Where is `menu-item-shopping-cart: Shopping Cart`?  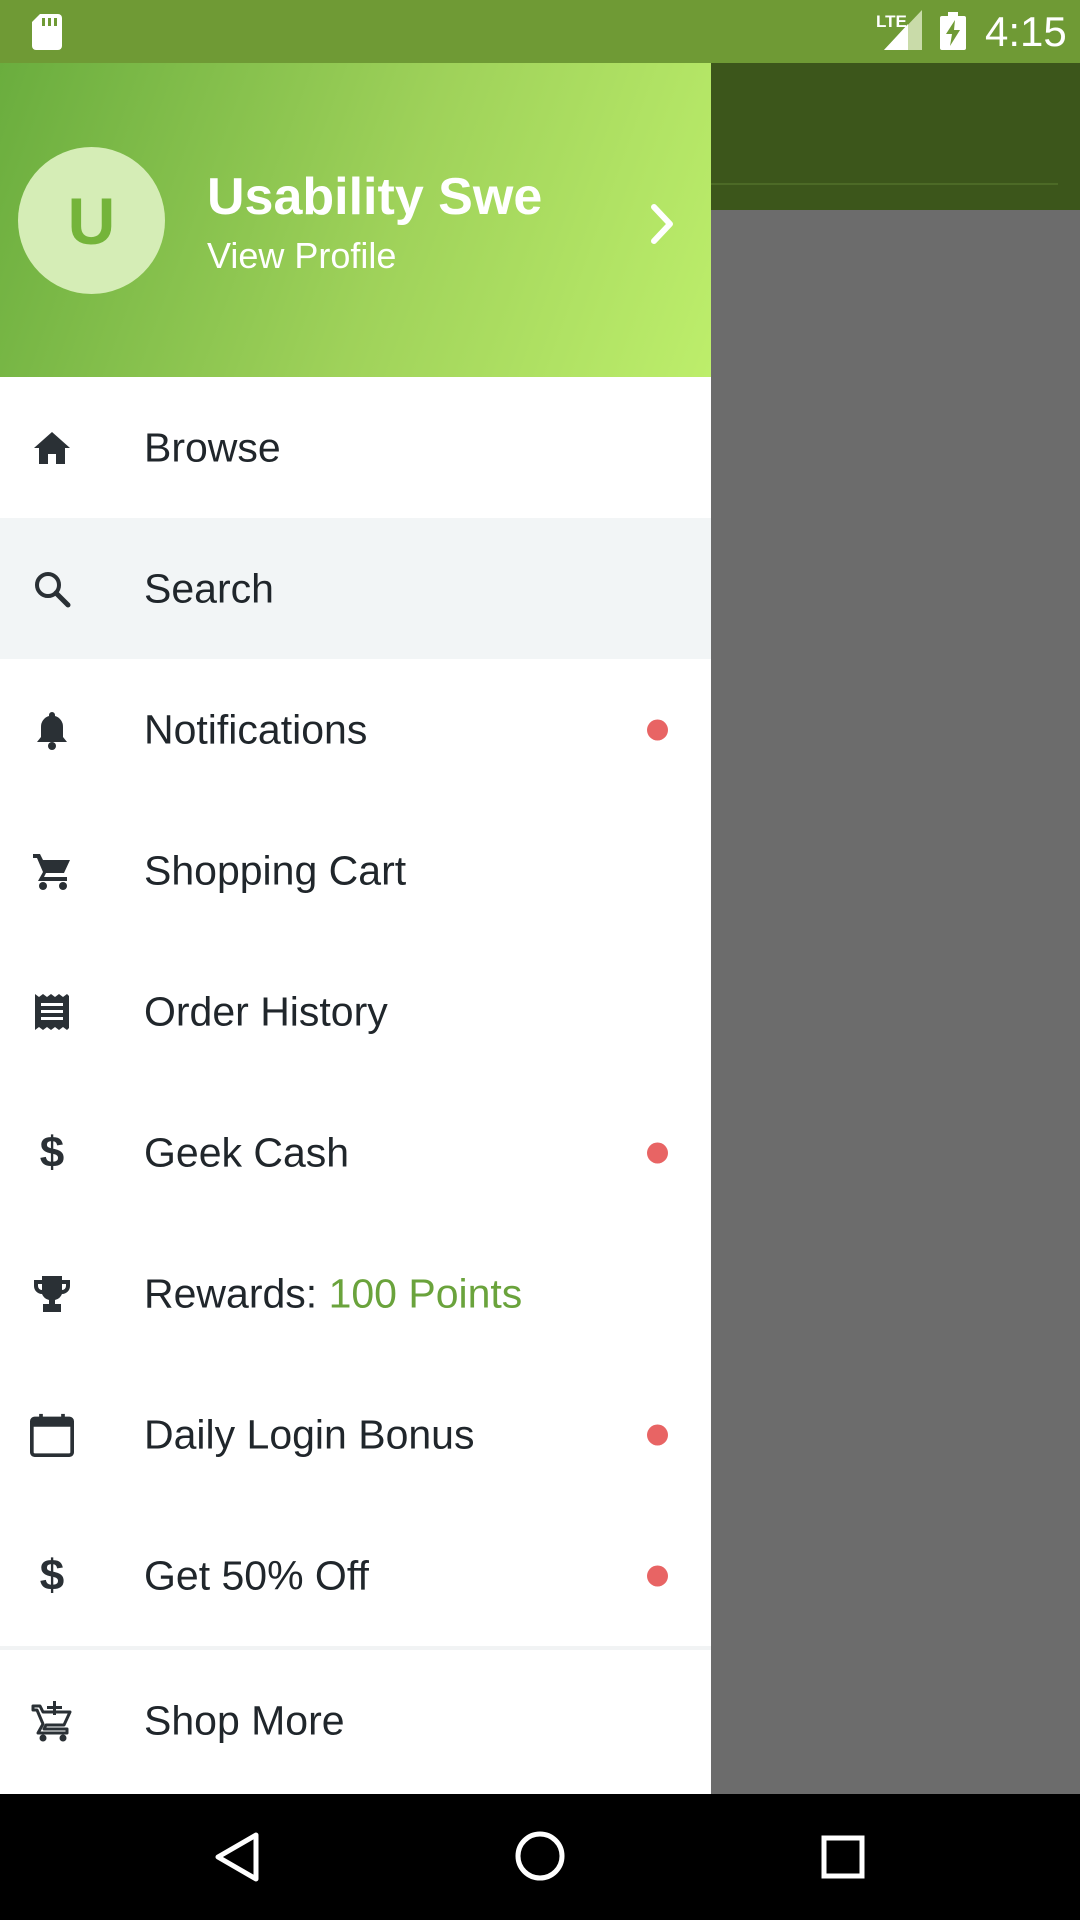
menu-item-shopping-cart: Shopping Cart is located at coordinates (355, 870).